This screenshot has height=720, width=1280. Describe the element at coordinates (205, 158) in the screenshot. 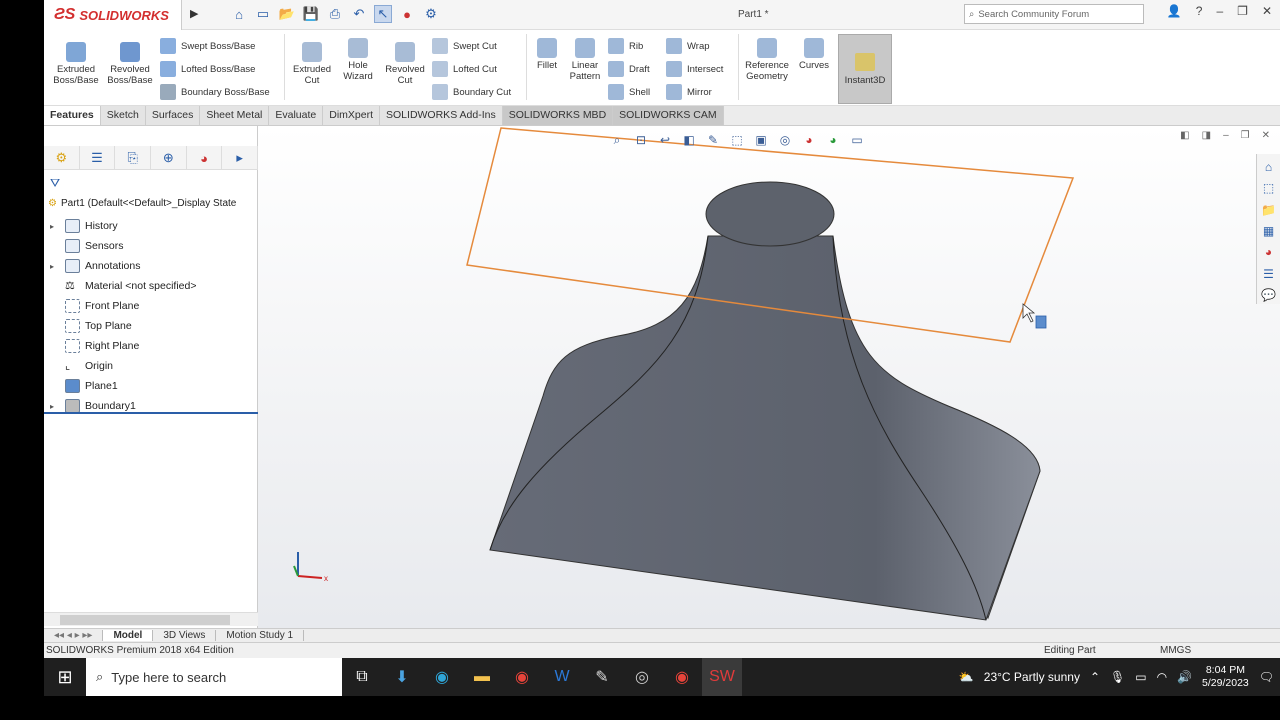

I see `display-manager-tab-icon: ◕` at that location.